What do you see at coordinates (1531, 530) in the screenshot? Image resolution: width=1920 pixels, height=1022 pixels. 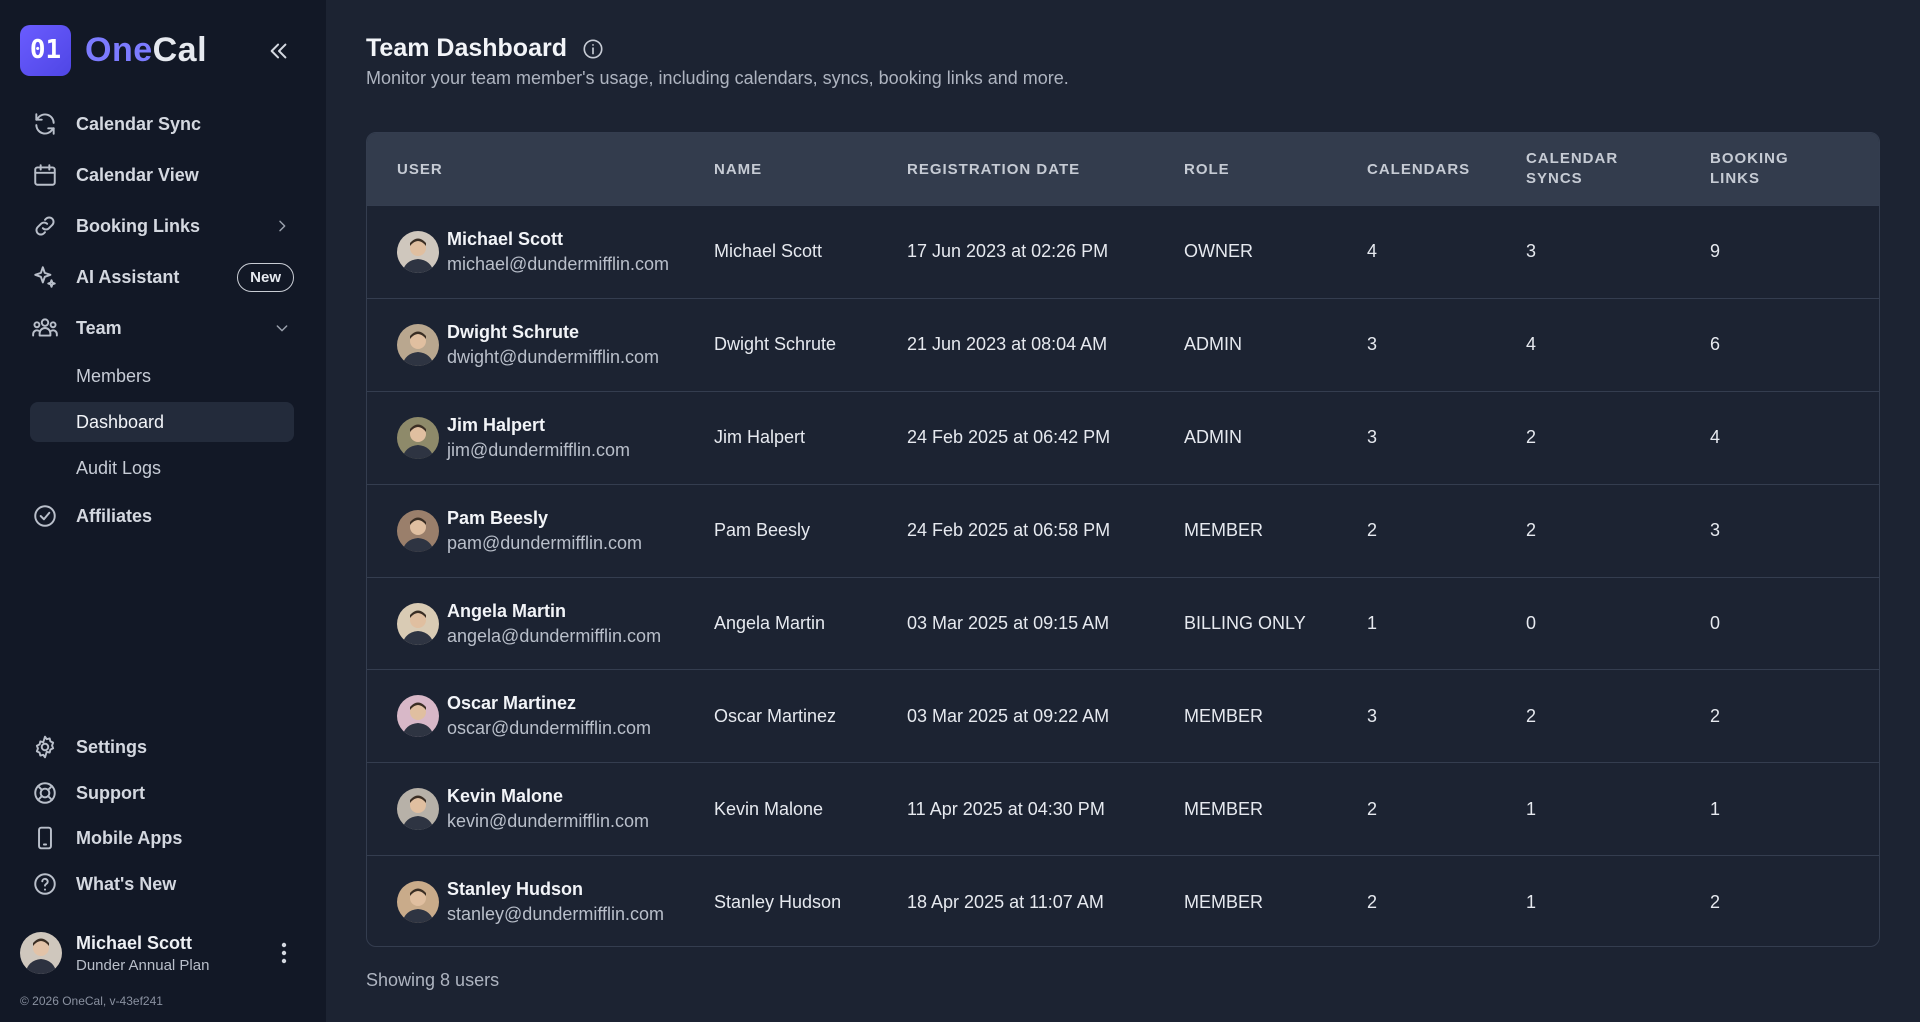 I see `cell-calendar-syncs: 2` at bounding box center [1531, 530].